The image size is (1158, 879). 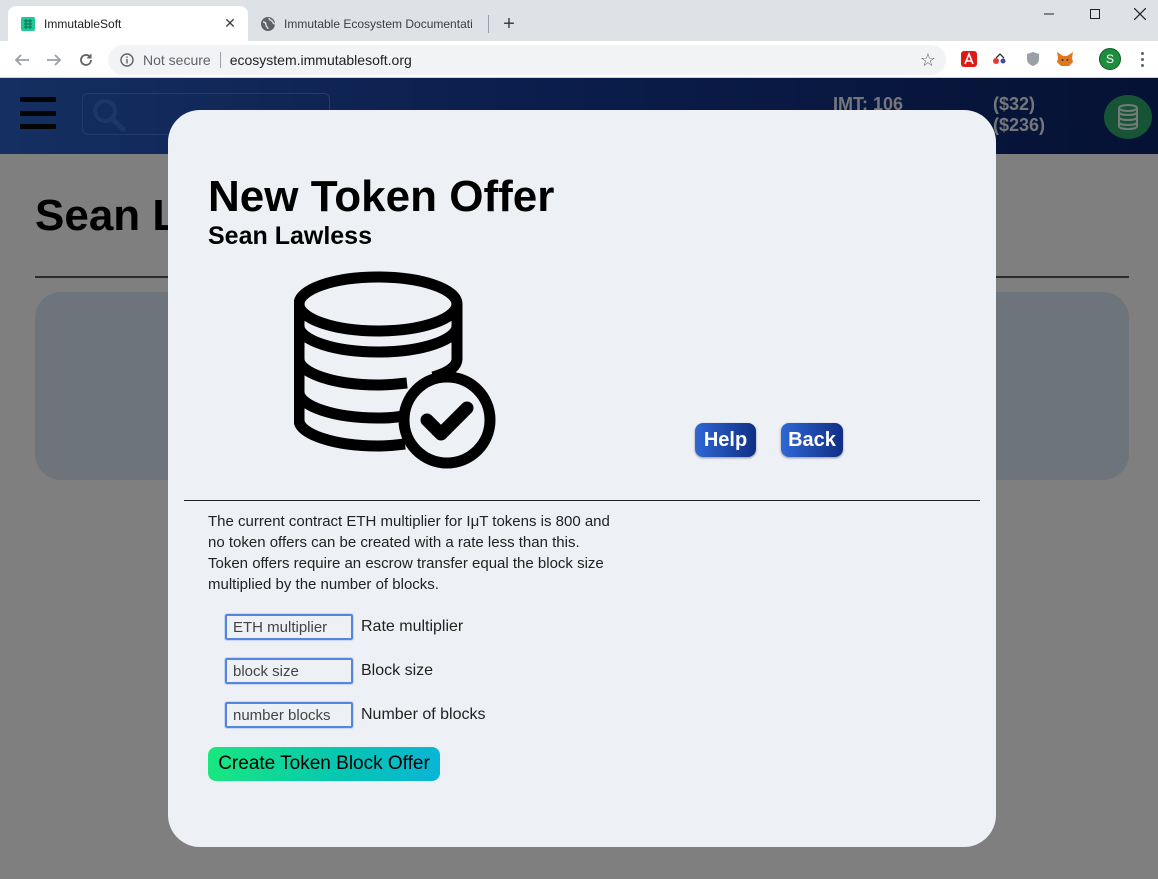 What do you see at coordinates (127, 60) in the screenshot?
I see `info-icon` at bounding box center [127, 60].